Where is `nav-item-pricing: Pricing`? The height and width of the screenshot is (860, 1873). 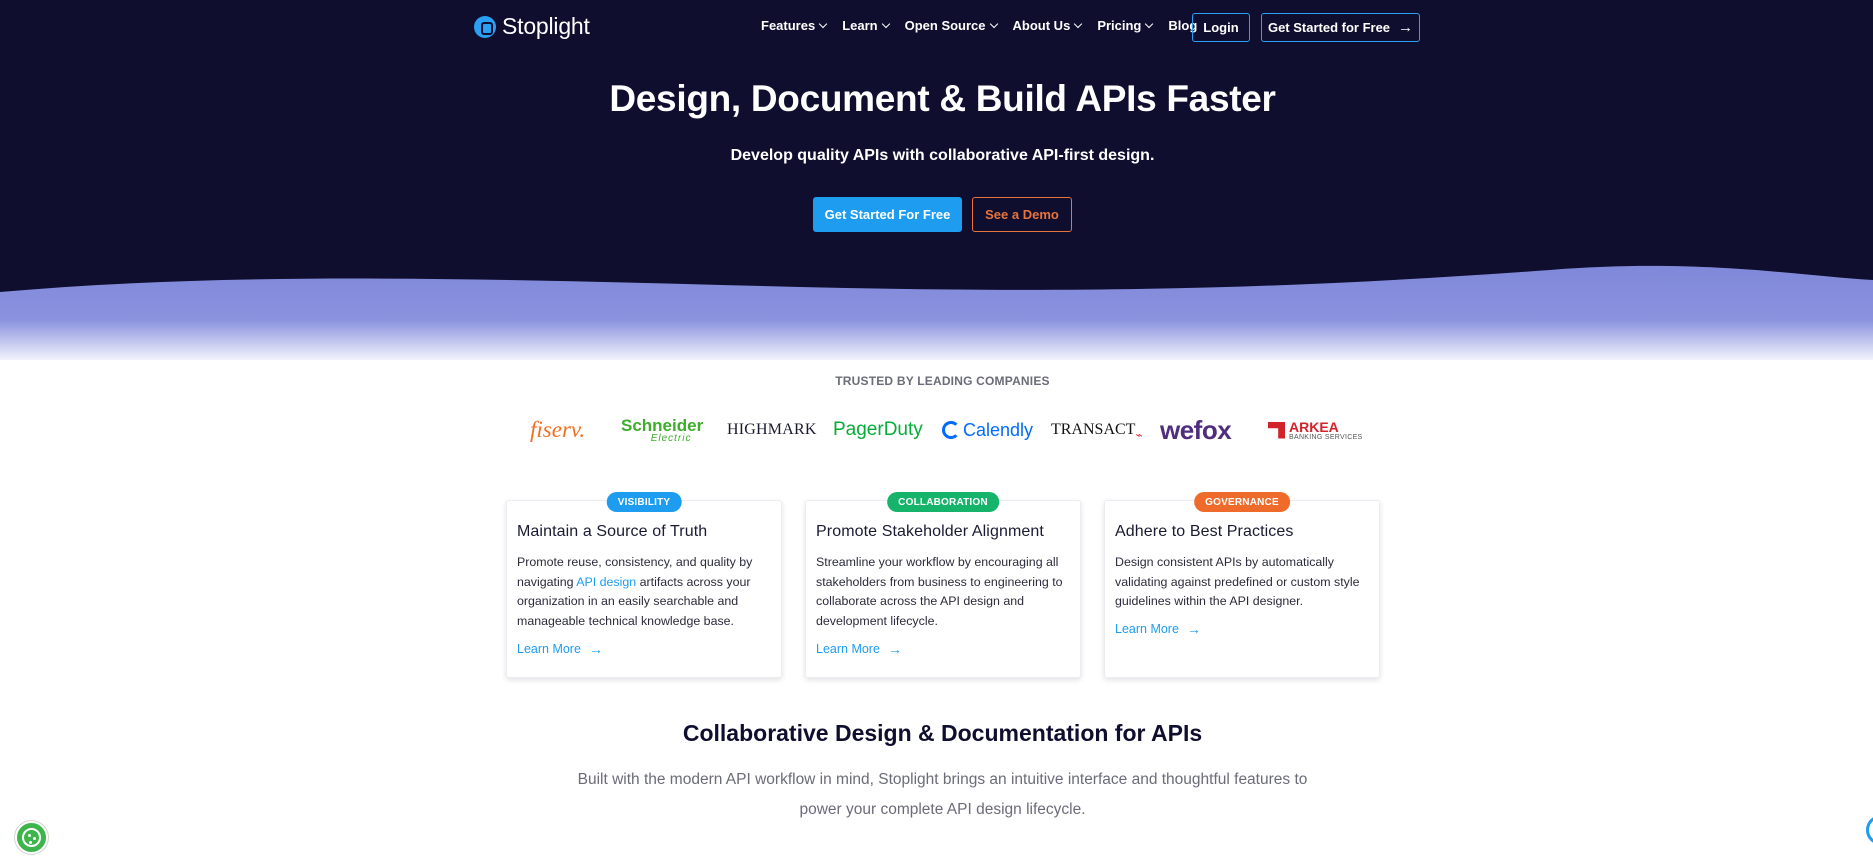
nav-item-pricing: Pricing is located at coordinates (1125, 25).